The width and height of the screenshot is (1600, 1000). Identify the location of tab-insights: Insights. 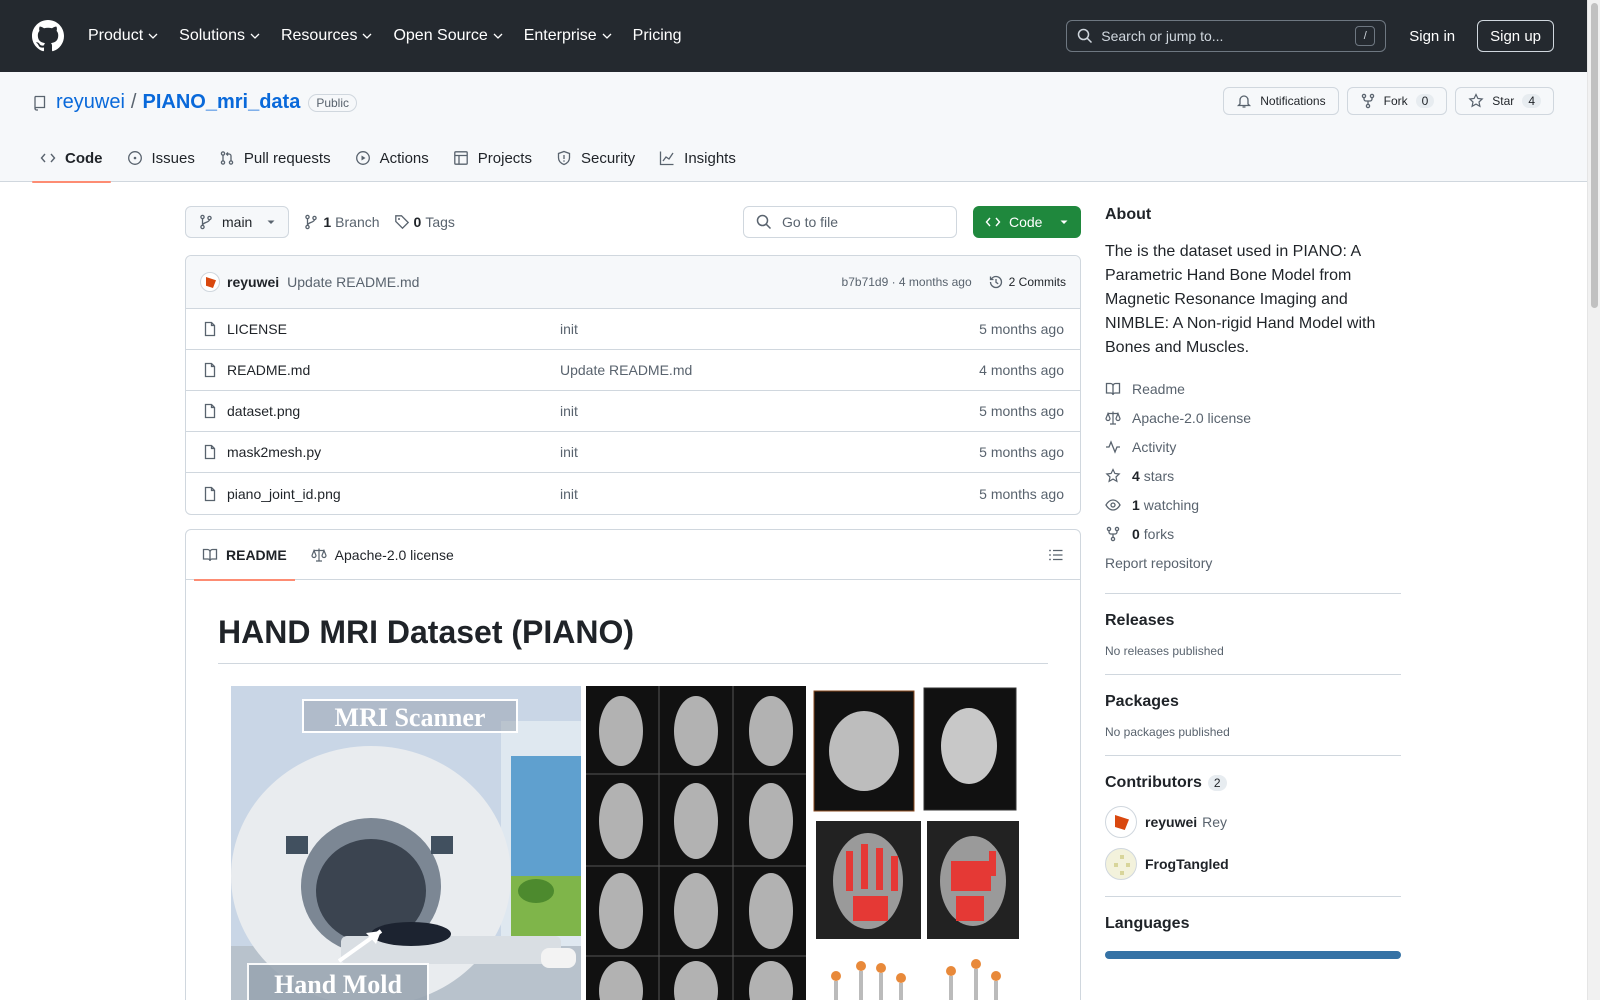
(697, 158).